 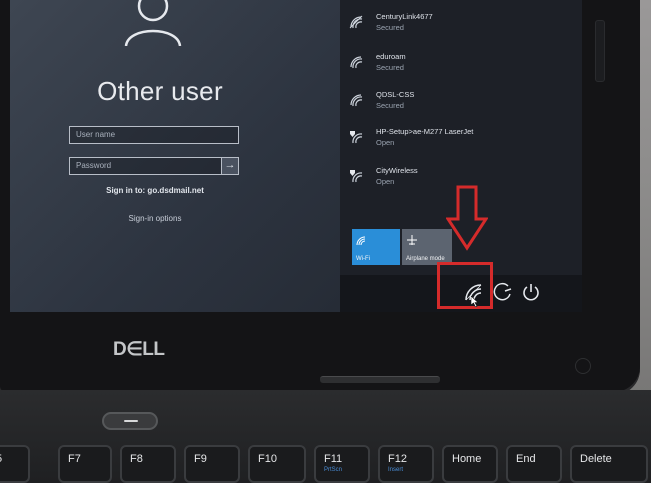 I want to click on username-field, so click(x=154, y=135).